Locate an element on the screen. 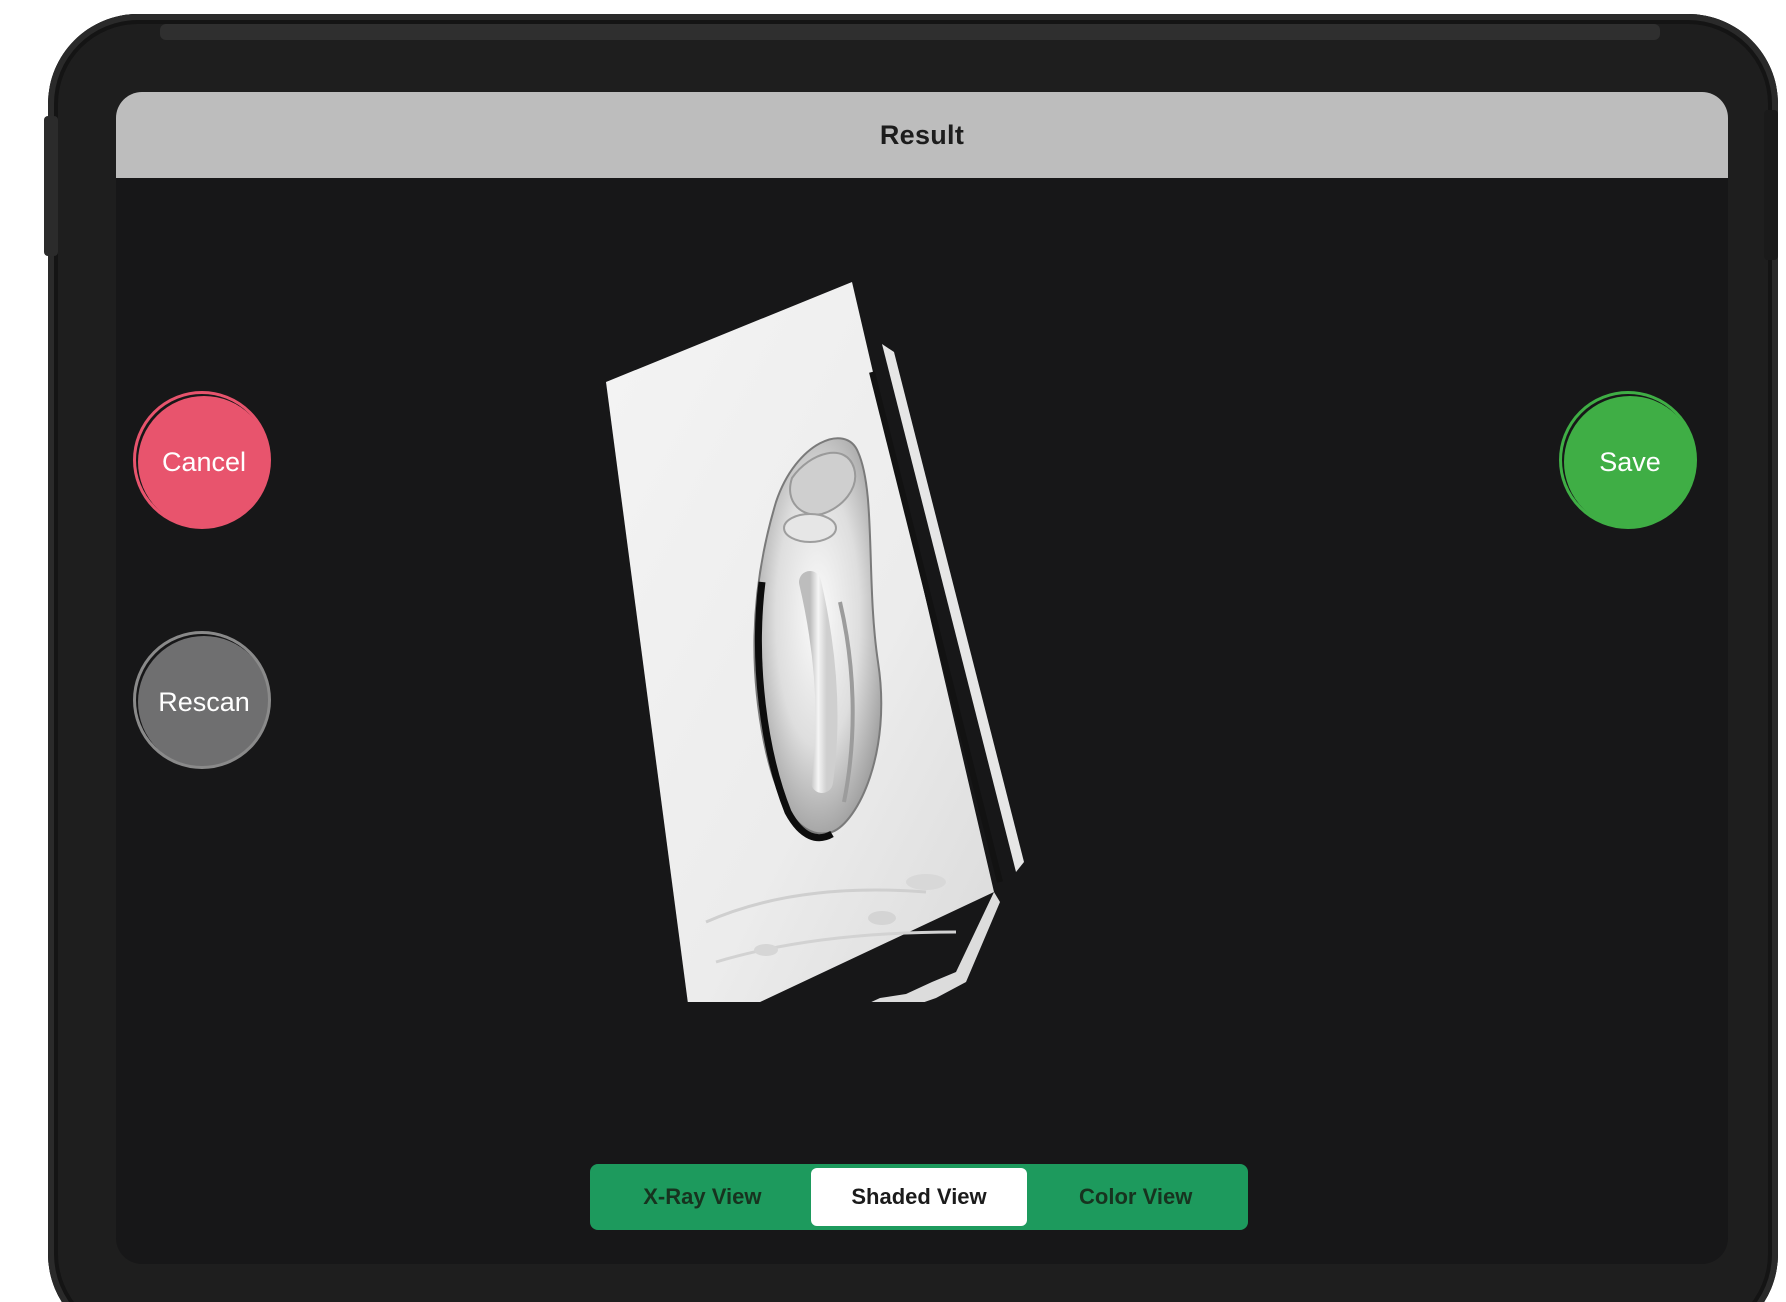 The width and height of the screenshot is (1786, 1302). tablet-top-rim is located at coordinates (910, 32).